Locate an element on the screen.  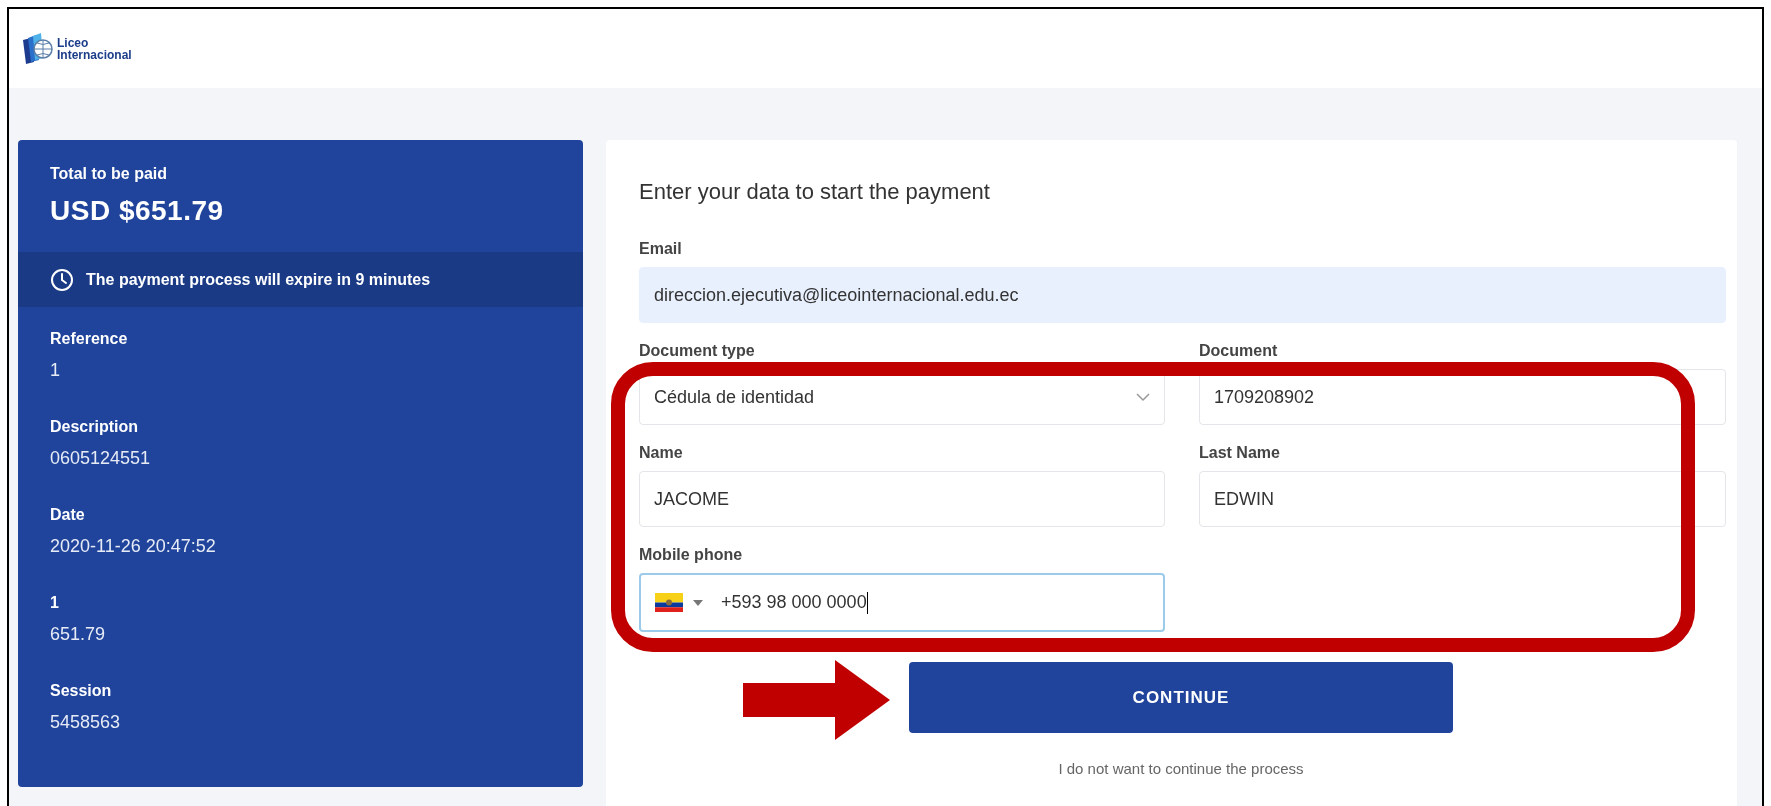
detail-value: 1 is located at coordinates (55, 370).